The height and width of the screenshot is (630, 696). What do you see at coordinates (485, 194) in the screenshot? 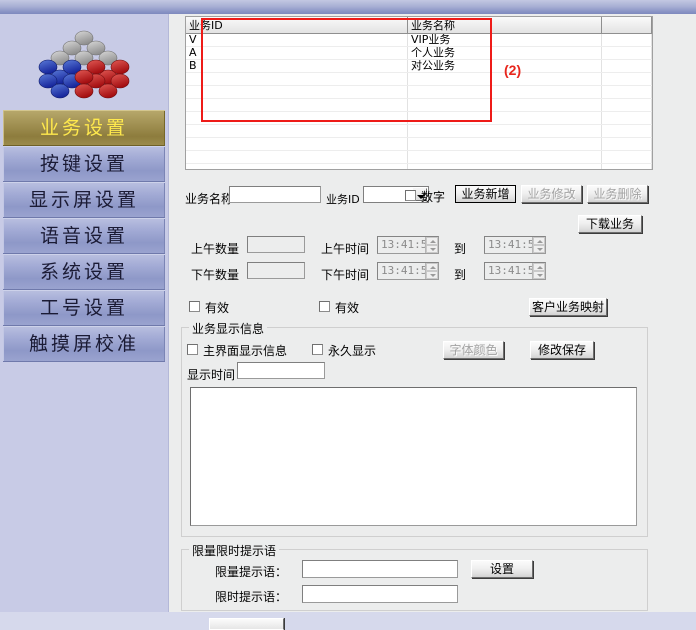
I see `add-business-button: 业务新增` at bounding box center [485, 194].